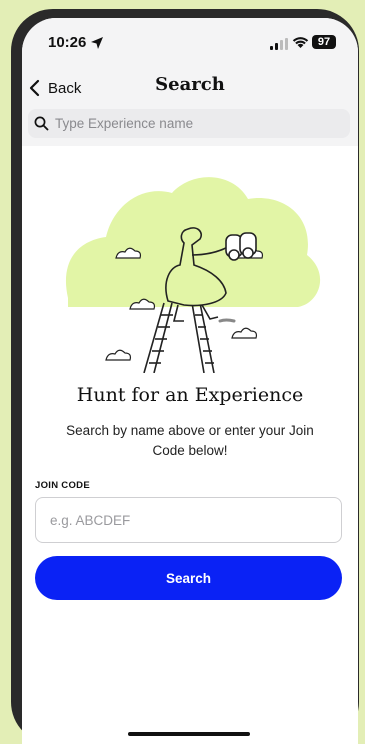 This screenshot has width=365, height=744. I want to click on signal-icon, so click(279, 44).